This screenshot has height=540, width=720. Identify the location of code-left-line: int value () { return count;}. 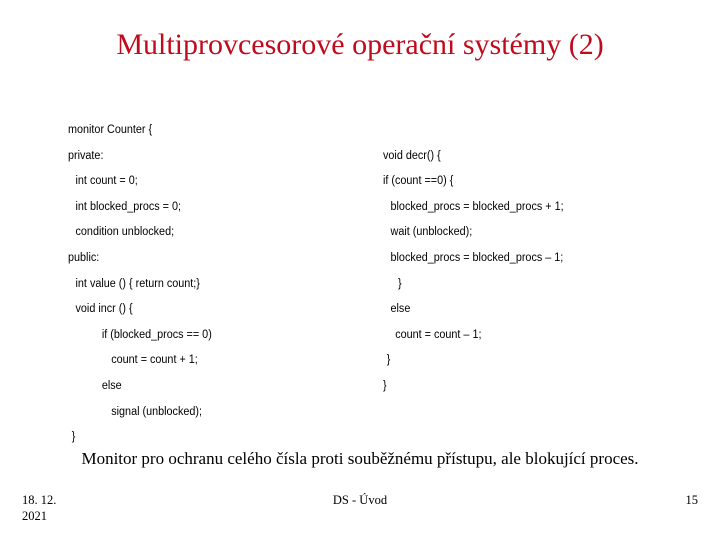
(137, 283).